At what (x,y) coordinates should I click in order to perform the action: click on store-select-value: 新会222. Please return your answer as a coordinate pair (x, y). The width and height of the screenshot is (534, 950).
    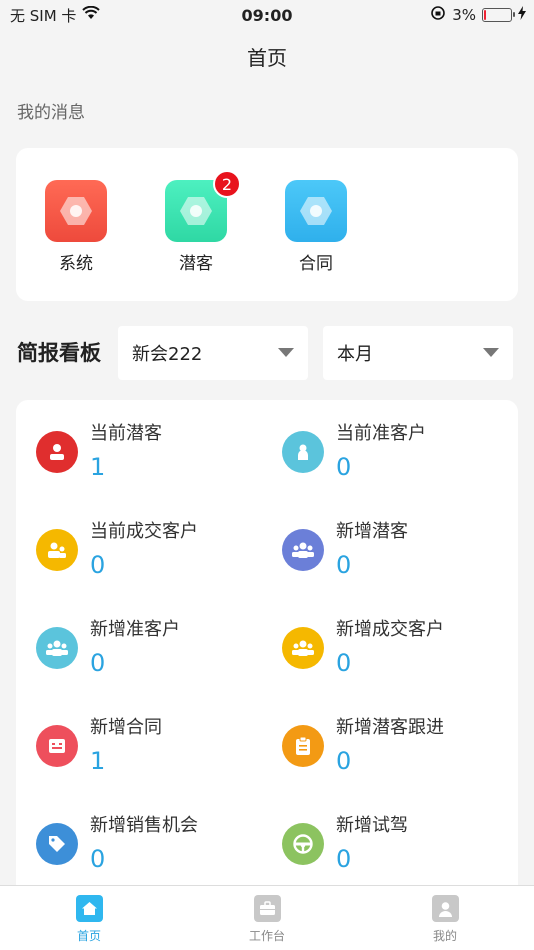
    Looking at the image, I should click on (167, 354).